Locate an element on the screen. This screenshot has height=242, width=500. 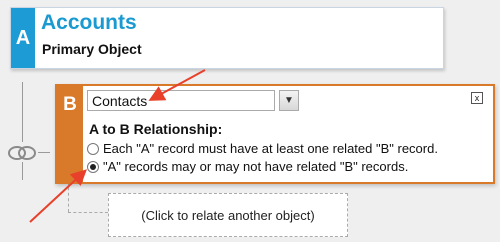
dotted-connector-h is located at coordinates (88, 212).